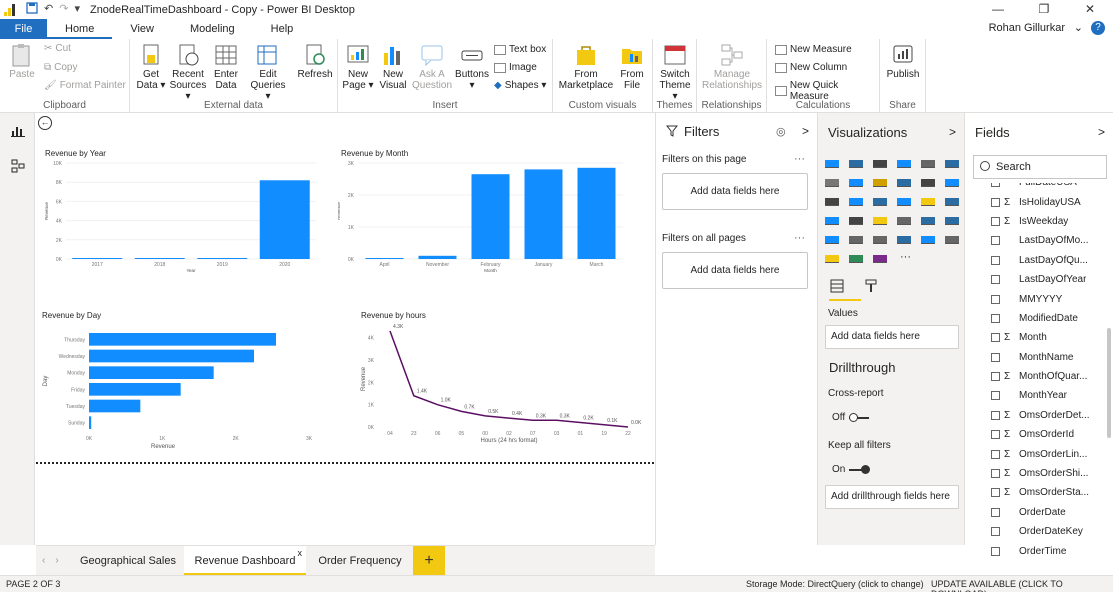 The width and height of the screenshot is (1113, 592). Describe the element at coordinates (799, 238) in the screenshot. I see `filters-all-more-icon: ···` at that location.